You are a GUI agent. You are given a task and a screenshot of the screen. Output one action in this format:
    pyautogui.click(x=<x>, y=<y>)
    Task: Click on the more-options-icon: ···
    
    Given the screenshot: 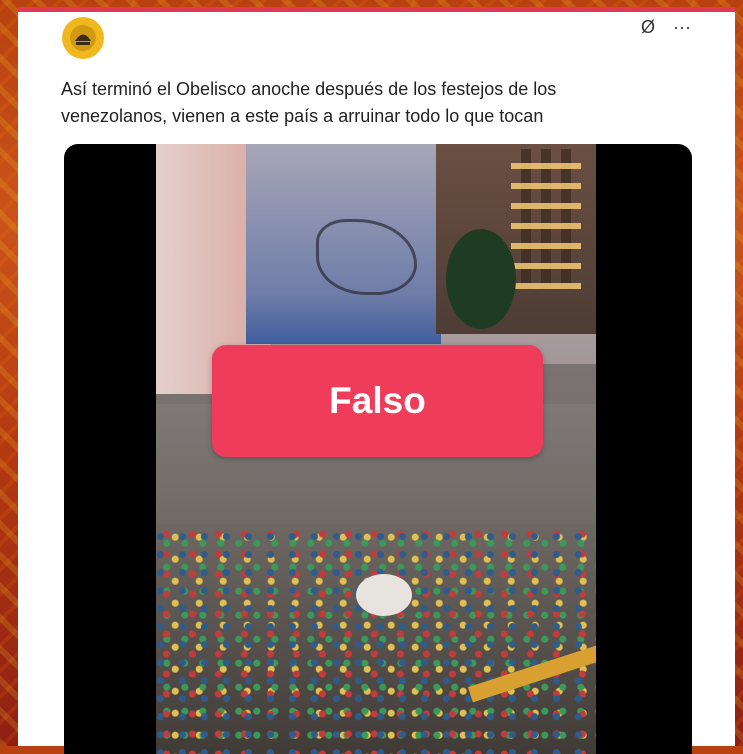 What is the action you would take?
    pyautogui.click(x=682, y=27)
    